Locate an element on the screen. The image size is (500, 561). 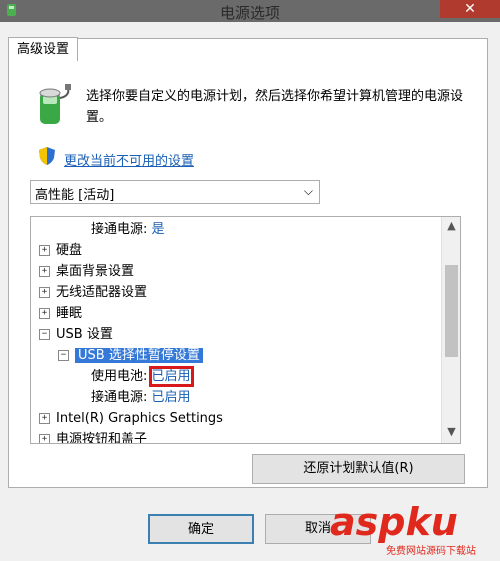
plugged-in-value: 已启用 is located at coordinates (171, 397).